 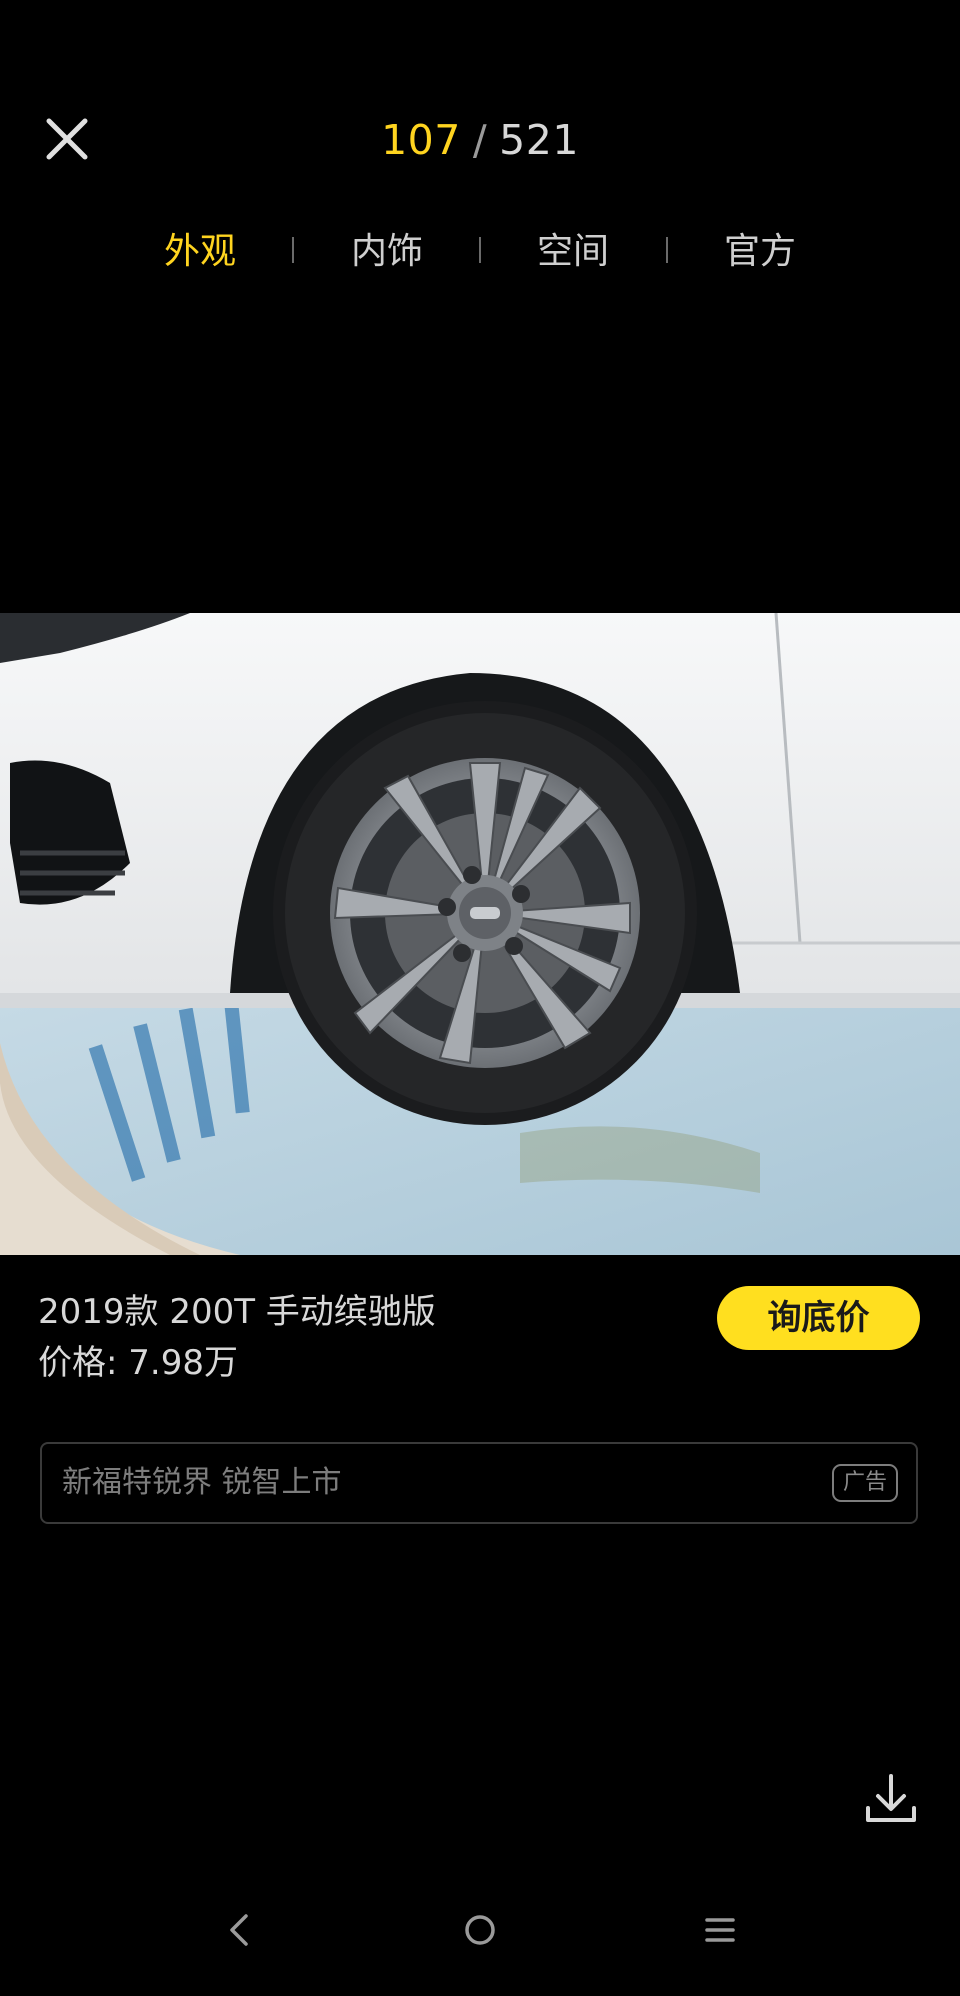 I want to click on category-tabs: 外观 内饰 空间 官方, so click(x=480, y=252).